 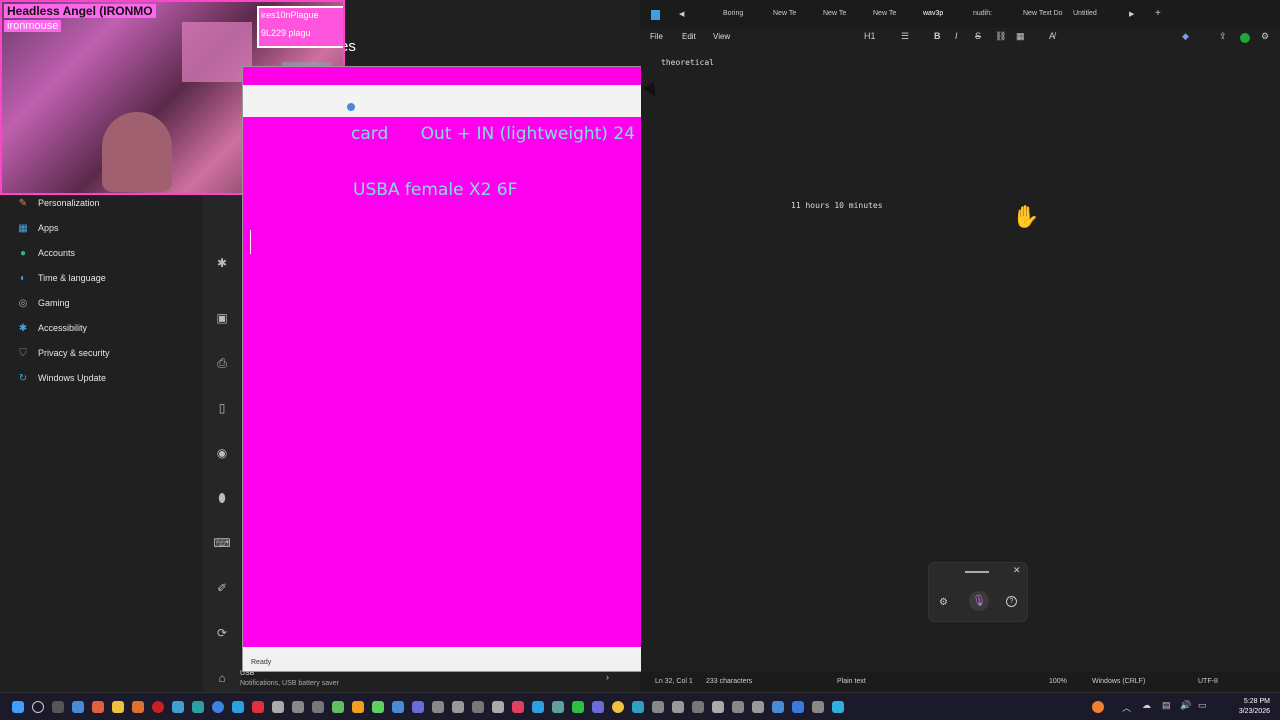 I want to click on tab-7: New Text Do, so click(x=1043, y=13).